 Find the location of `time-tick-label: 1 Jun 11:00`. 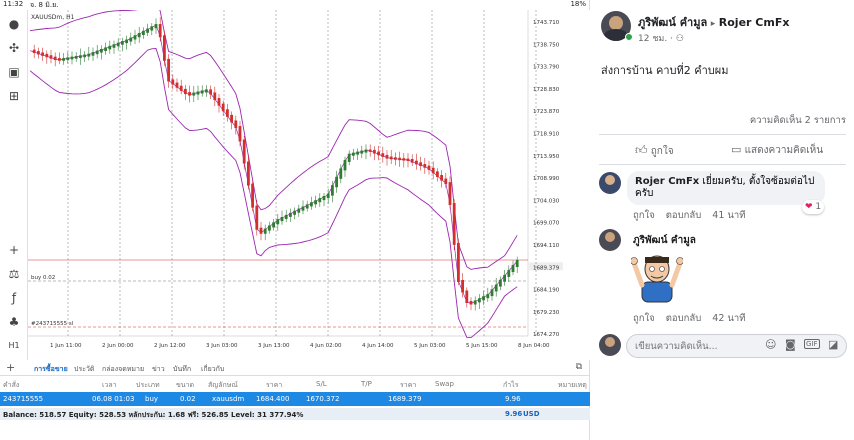

time-tick-label: 1 Jun 11:00 is located at coordinates (66, 346).